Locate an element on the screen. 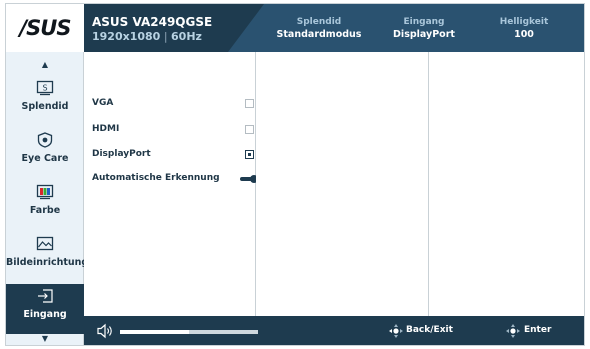 This screenshot has width=590, height=349. sidebar-item-label: Bildeinrichtung is located at coordinates (47, 262).